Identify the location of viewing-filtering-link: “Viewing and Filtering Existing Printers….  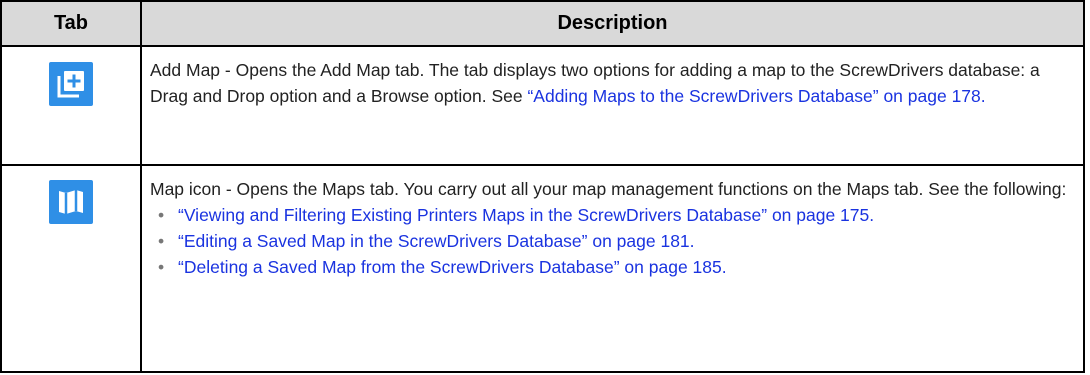
(526, 215).